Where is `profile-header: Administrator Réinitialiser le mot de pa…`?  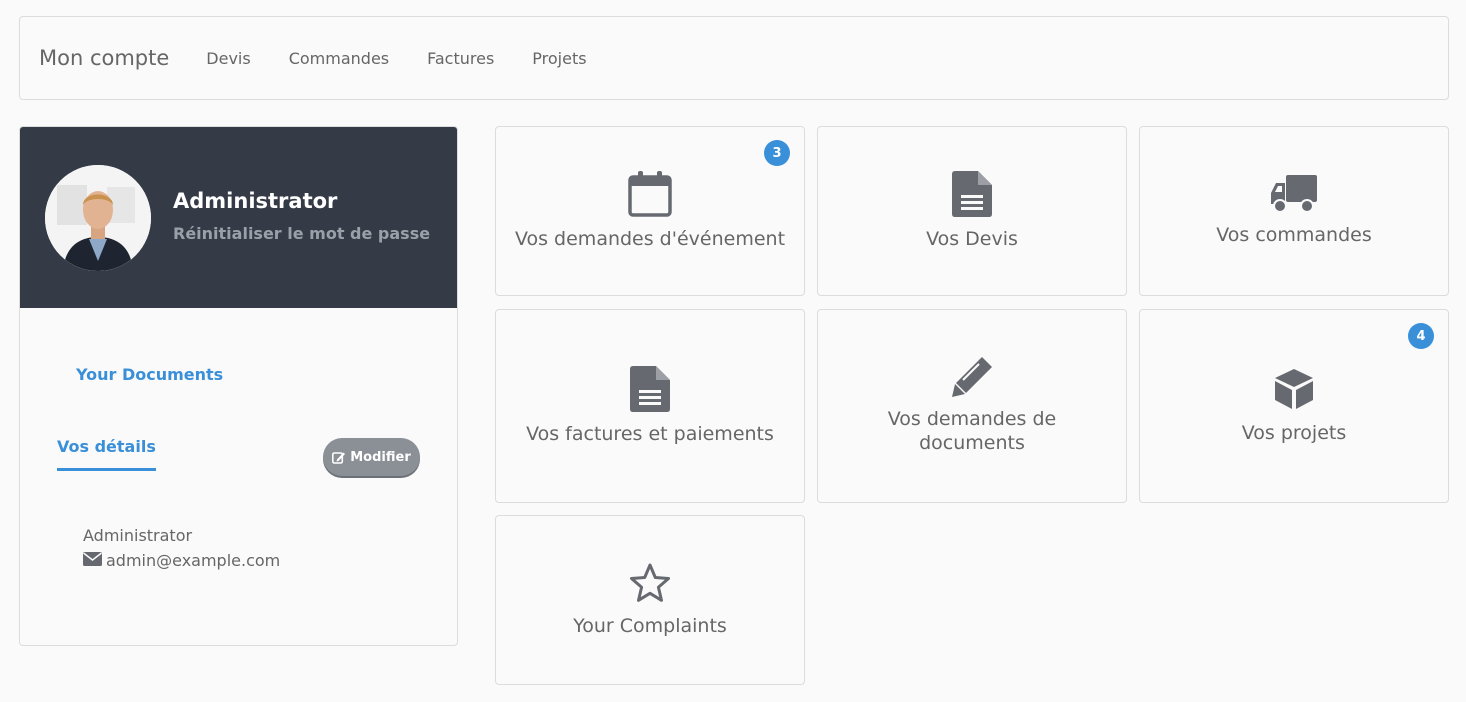
profile-header: Administrator Réinitialiser le mot de pa… is located at coordinates (238, 217).